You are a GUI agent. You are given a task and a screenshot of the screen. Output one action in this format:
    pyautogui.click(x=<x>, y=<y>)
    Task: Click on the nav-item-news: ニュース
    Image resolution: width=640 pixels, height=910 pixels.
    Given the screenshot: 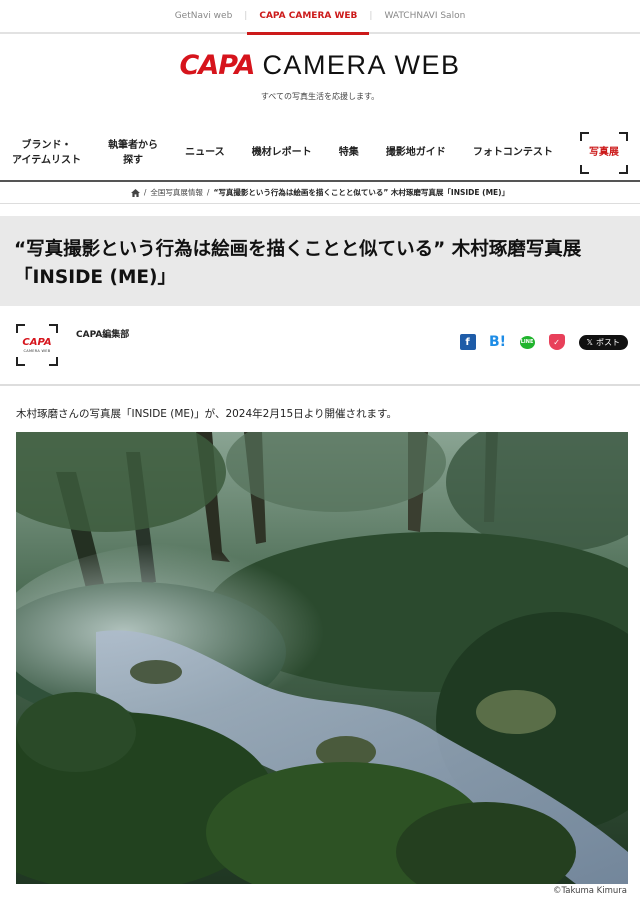 What is the action you would take?
    pyautogui.click(x=205, y=153)
    